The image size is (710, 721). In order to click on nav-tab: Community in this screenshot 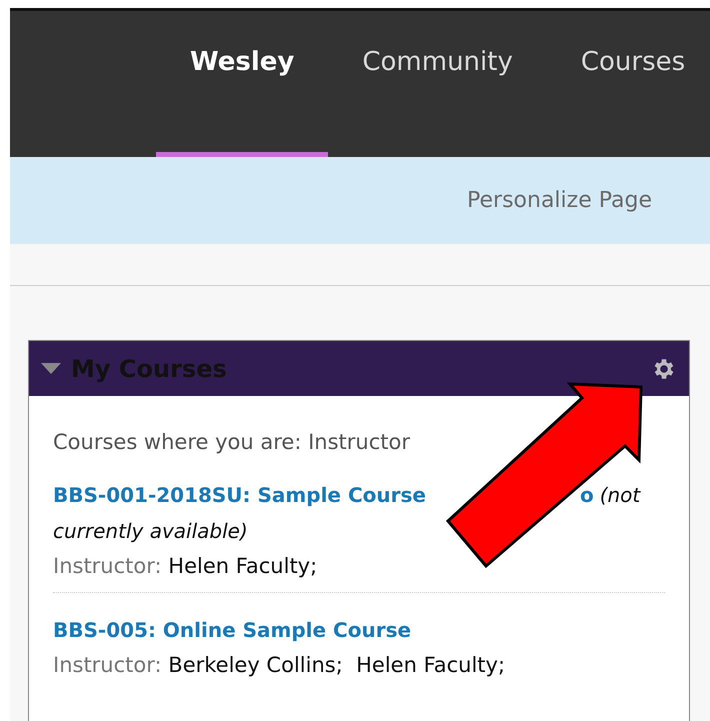, I will do `click(437, 84)`.